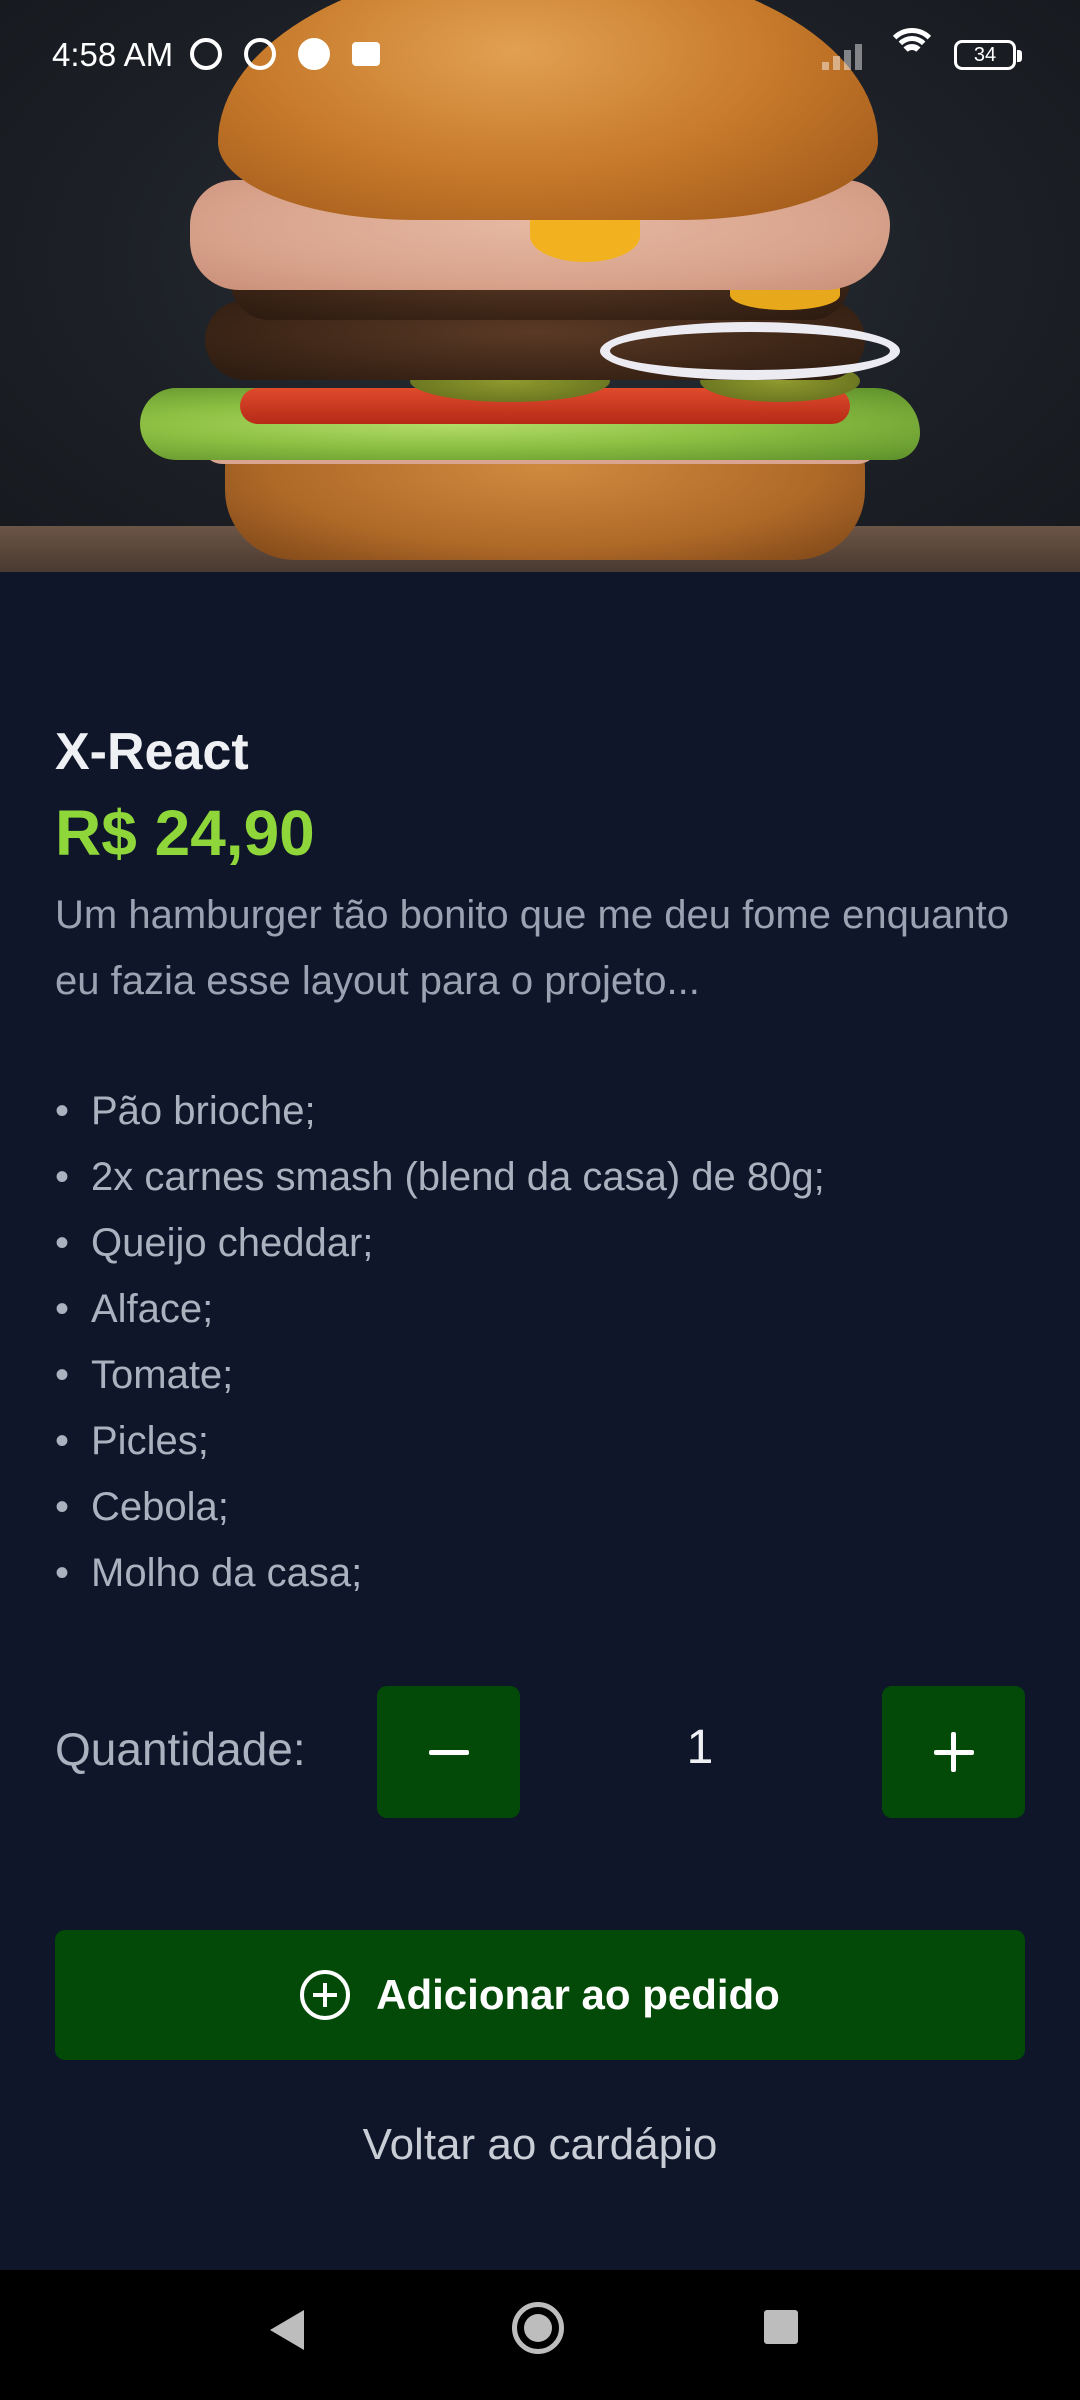 The height and width of the screenshot is (2400, 1080). What do you see at coordinates (232, 1243) in the screenshot?
I see `ingredient-text: Queijo cheddar;` at bounding box center [232, 1243].